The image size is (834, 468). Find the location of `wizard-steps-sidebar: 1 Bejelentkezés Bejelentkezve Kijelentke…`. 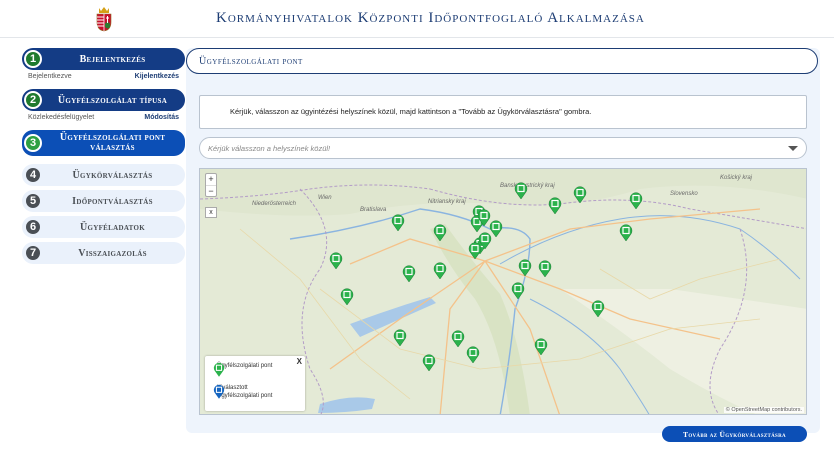

wizard-steps-sidebar: 1 Bejelentkezés Bejelentkezve Kijelentke… is located at coordinates (103, 158).